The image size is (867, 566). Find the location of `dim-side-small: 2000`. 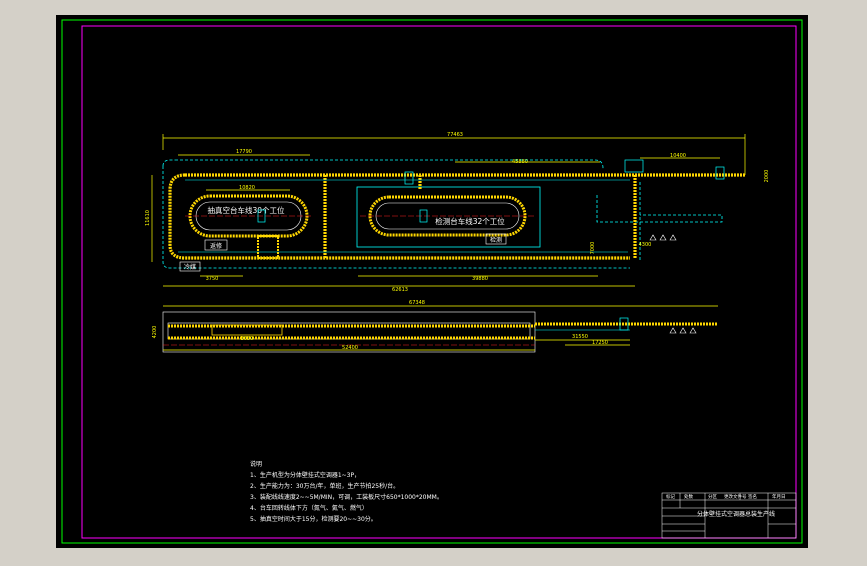

dim-side-small: 2000 is located at coordinates (767, 176).